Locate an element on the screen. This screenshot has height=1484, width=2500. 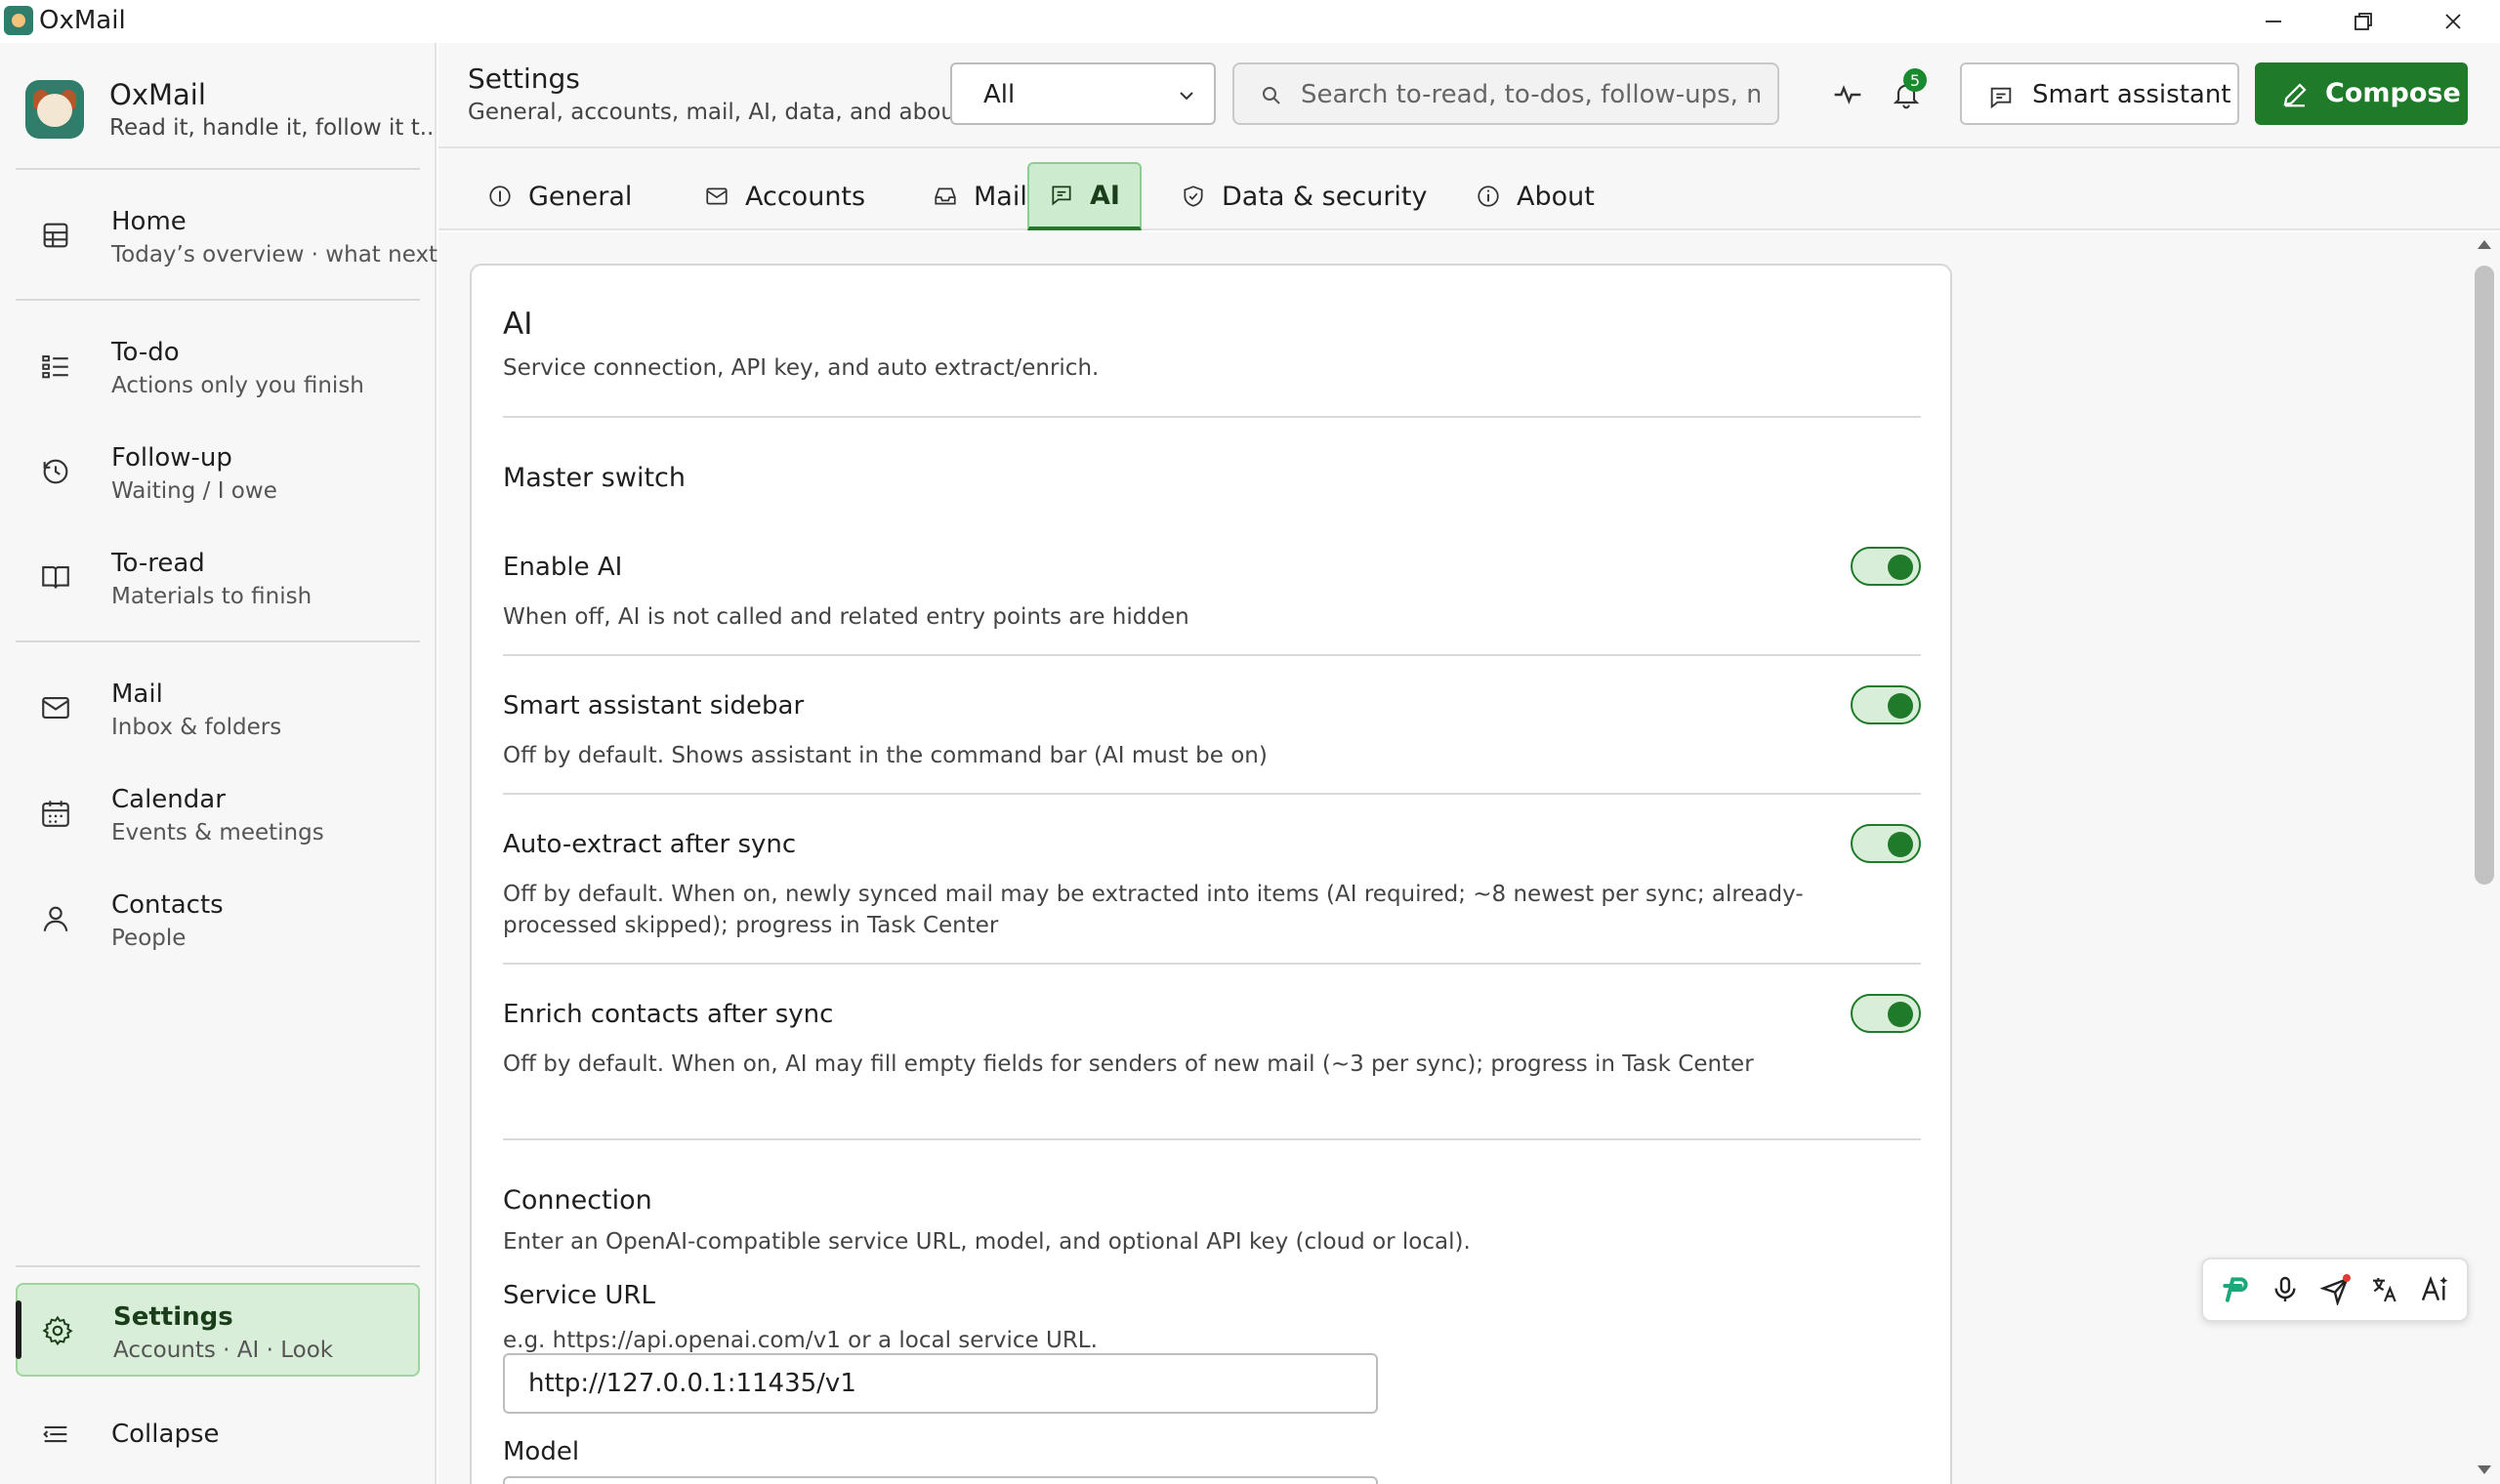
maximize-button is located at coordinates (2363, 22).